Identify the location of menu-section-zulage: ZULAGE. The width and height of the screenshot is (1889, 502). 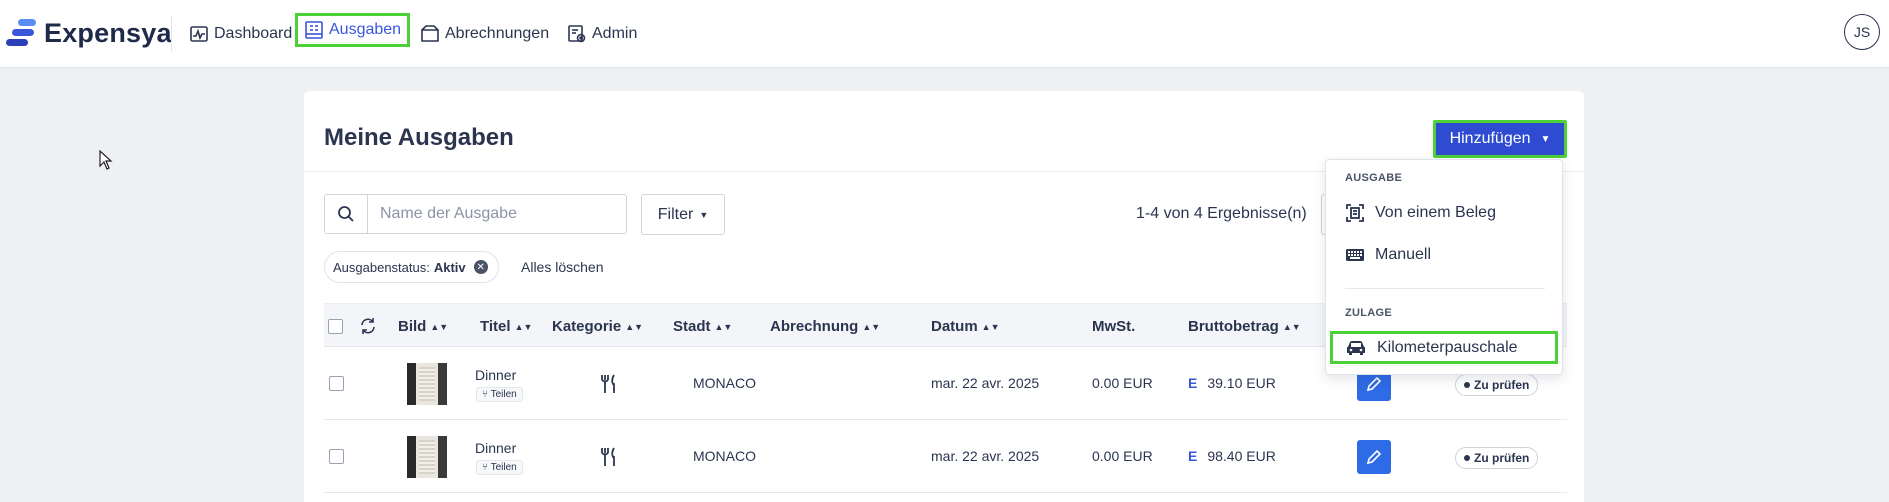
(1369, 313).